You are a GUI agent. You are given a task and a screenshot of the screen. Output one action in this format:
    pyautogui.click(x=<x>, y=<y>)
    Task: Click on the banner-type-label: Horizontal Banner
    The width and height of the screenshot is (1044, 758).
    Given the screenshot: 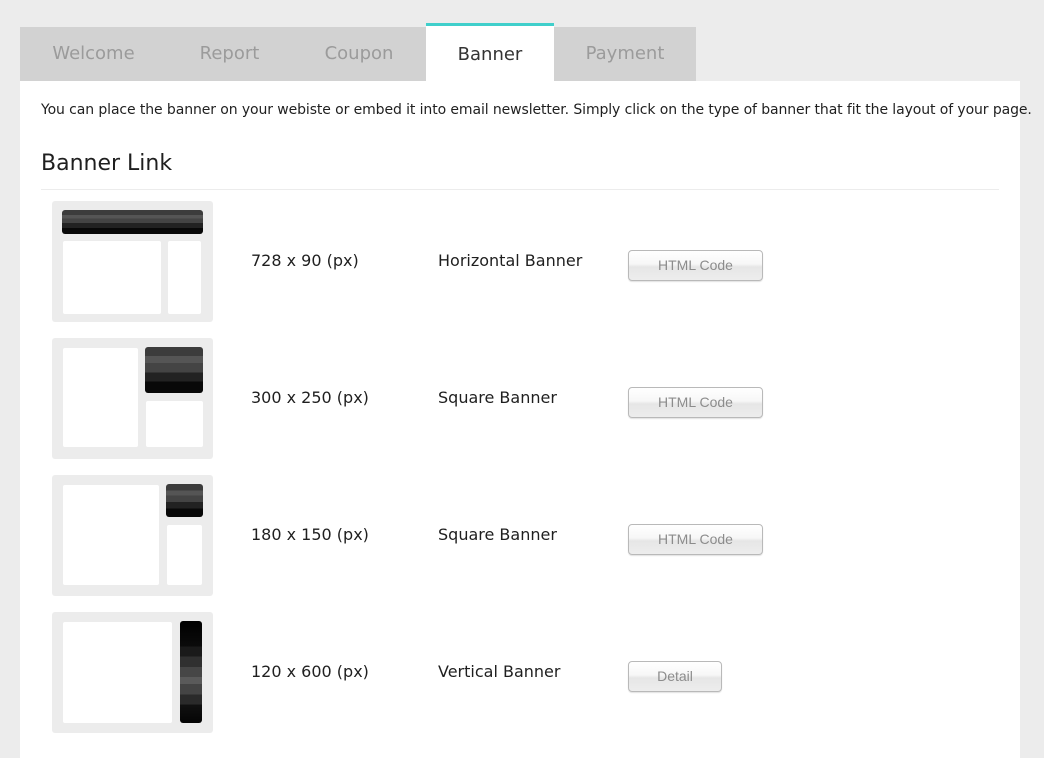 What is the action you would take?
    pyautogui.click(x=510, y=260)
    